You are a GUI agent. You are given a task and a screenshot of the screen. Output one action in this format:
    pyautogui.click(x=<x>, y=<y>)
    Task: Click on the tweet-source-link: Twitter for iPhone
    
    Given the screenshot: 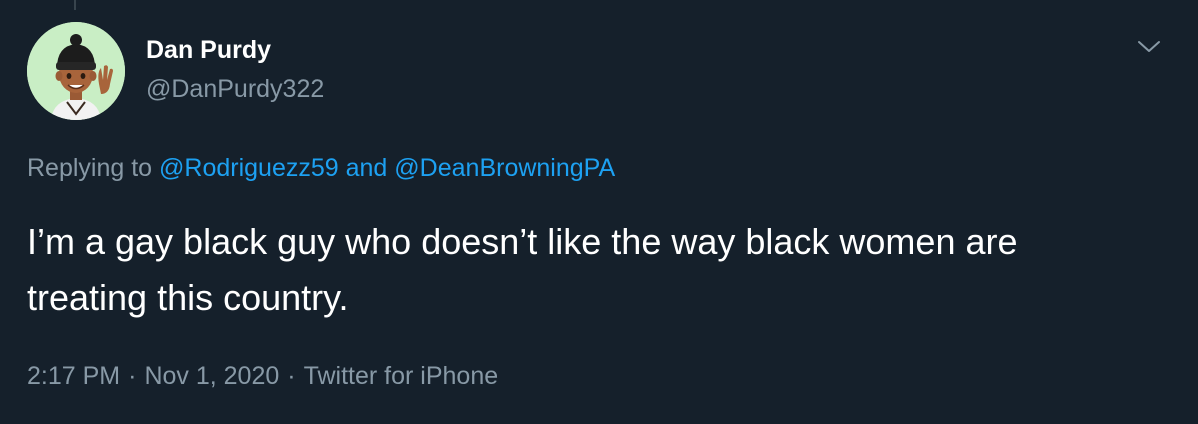 What is the action you would take?
    pyautogui.click(x=401, y=376)
    